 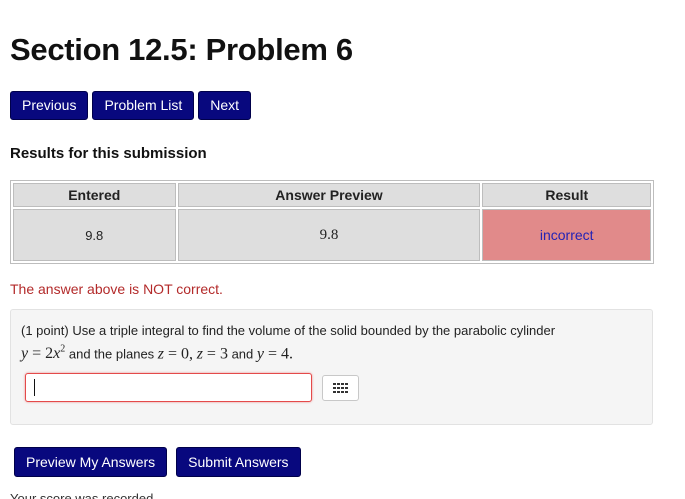 I want to click on math-equals-2: = 2, so click(x=43, y=354).